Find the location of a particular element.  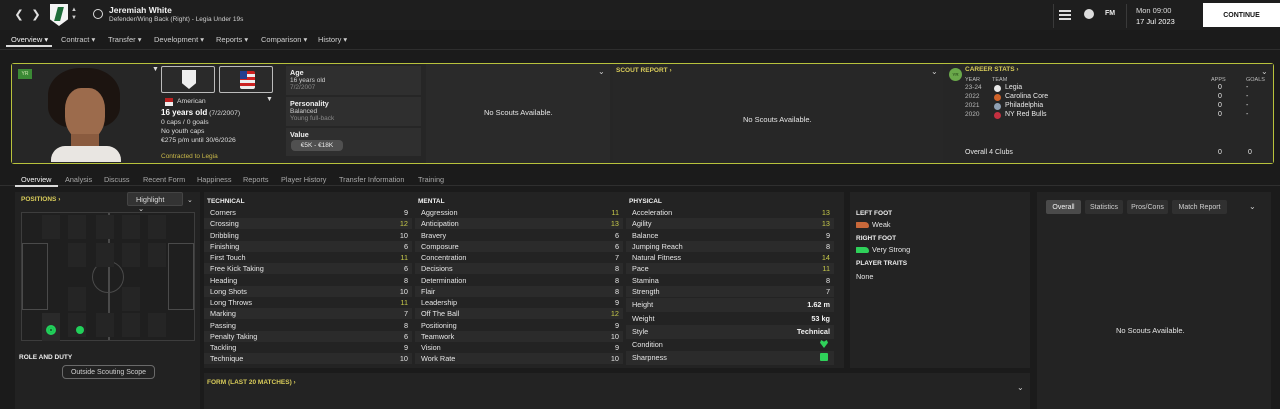

attribute-row: Flair 8 is located at coordinates (519, 291).